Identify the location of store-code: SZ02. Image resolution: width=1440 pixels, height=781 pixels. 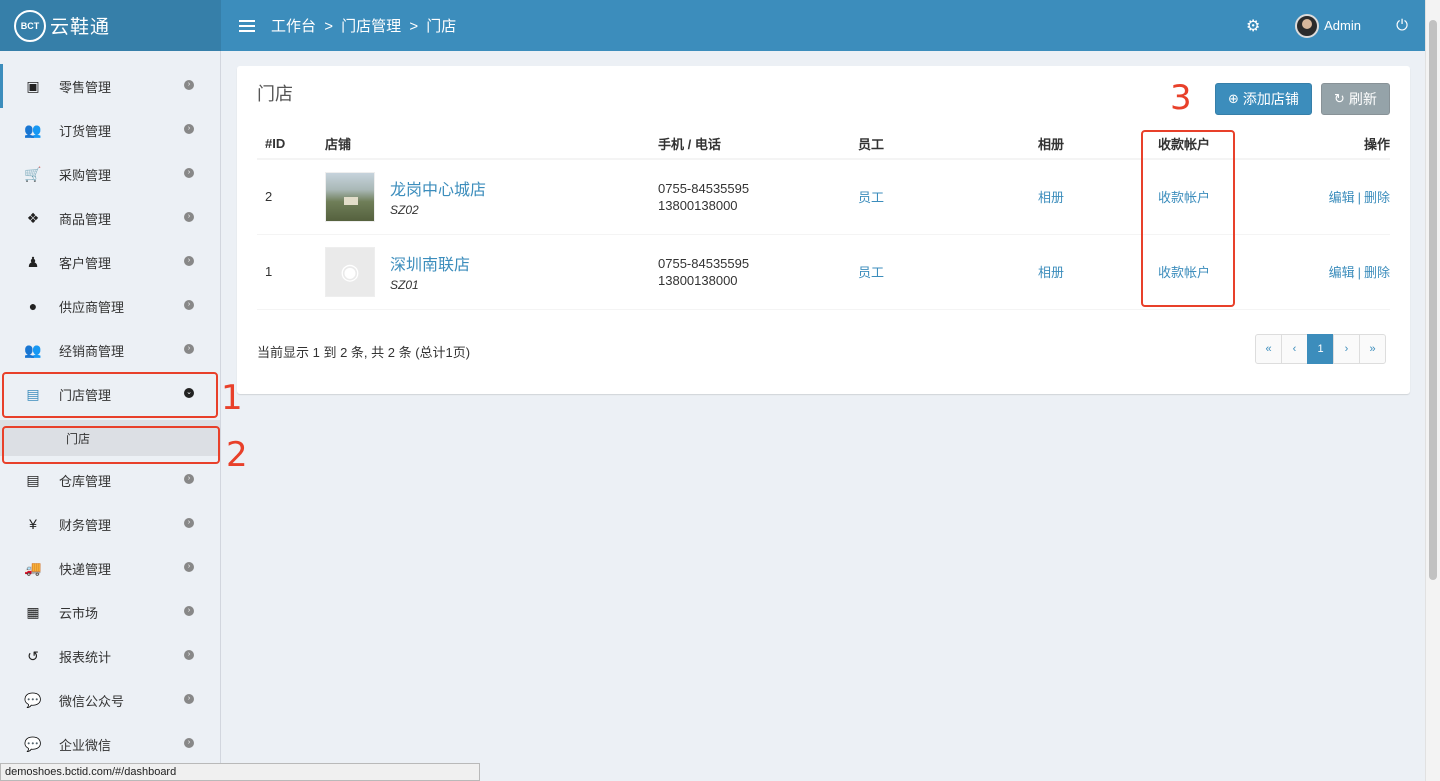
(404, 210).